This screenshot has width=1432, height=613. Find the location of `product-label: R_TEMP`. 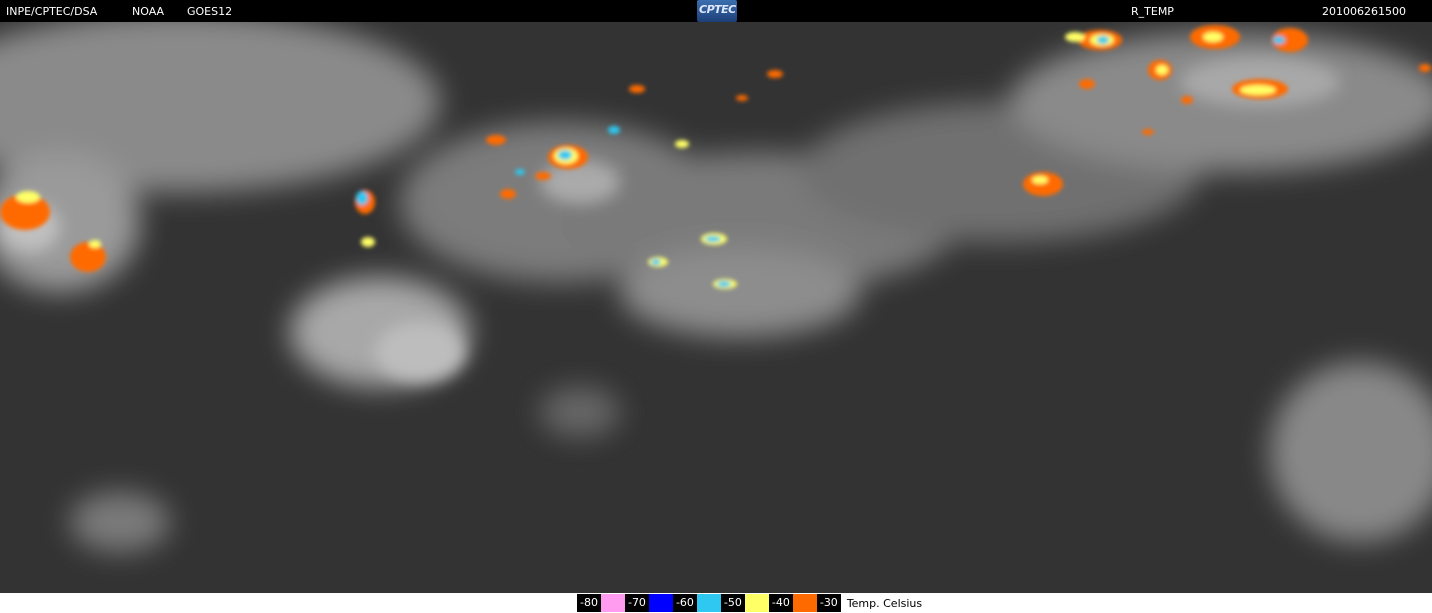

product-label: R_TEMP is located at coordinates (1152, 11).